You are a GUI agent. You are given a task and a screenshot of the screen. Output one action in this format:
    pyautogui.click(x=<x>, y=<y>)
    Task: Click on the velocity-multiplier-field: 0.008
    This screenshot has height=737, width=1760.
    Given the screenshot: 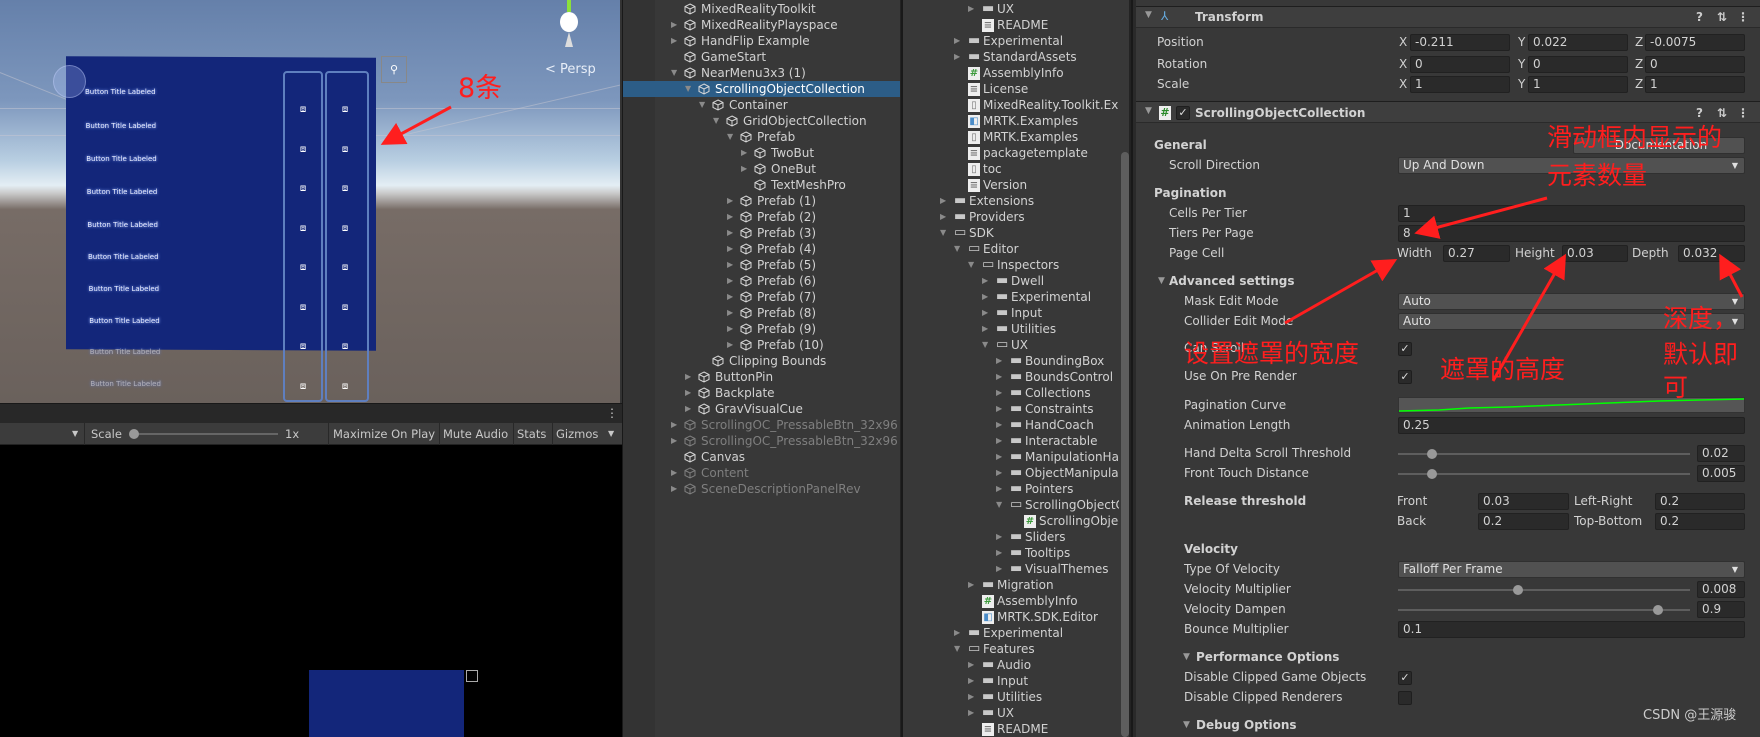 What is the action you would take?
    pyautogui.click(x=1721, y=589)
    